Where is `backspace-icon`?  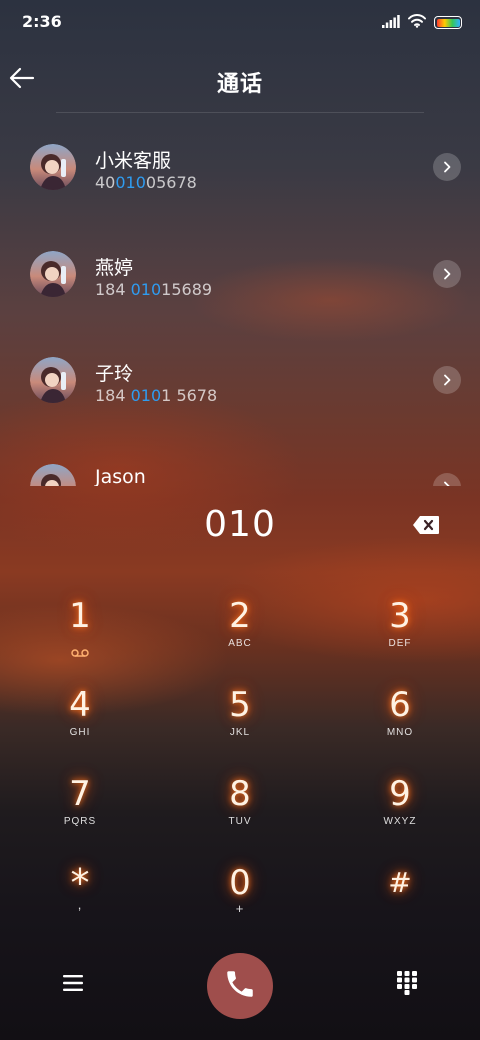 backspace-icon is located at coordinates (426, 527).